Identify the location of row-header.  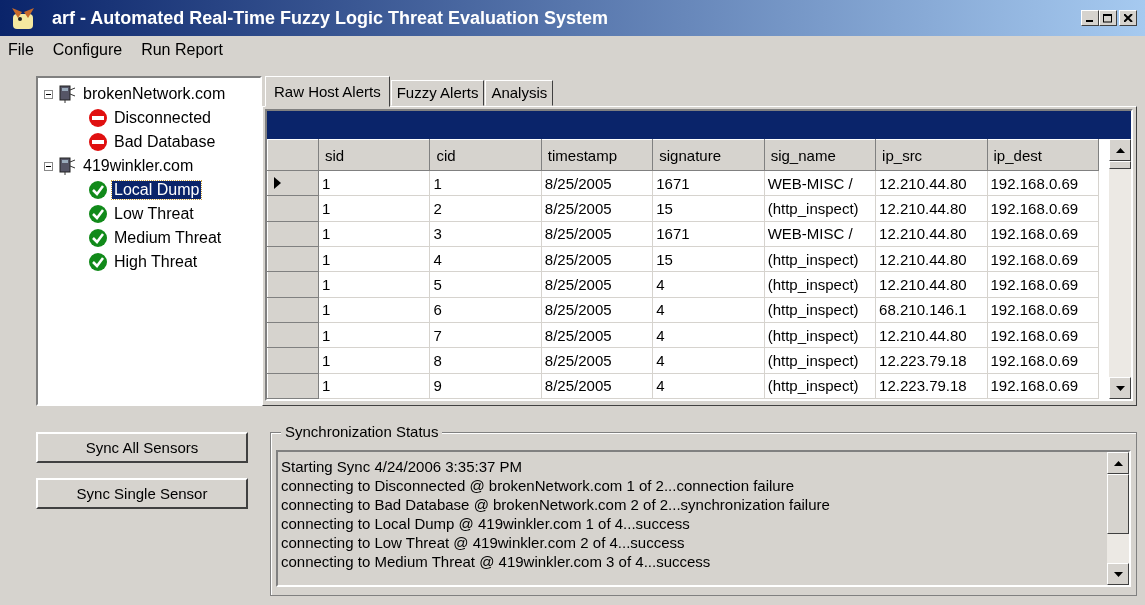
(293, 183).